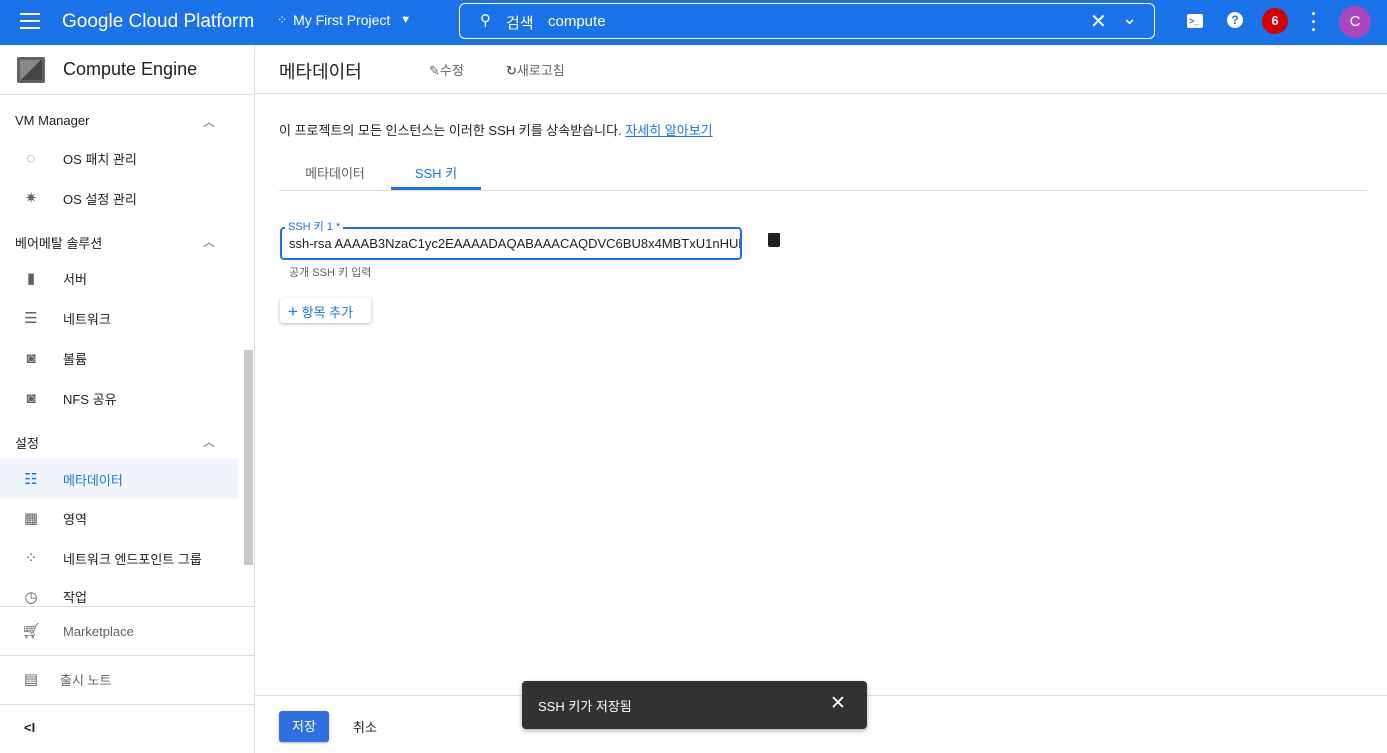  What do you see at coordinates (1355, 22) in the screenshot?
I see `avatar: C` at bounding box center [1355, 22].